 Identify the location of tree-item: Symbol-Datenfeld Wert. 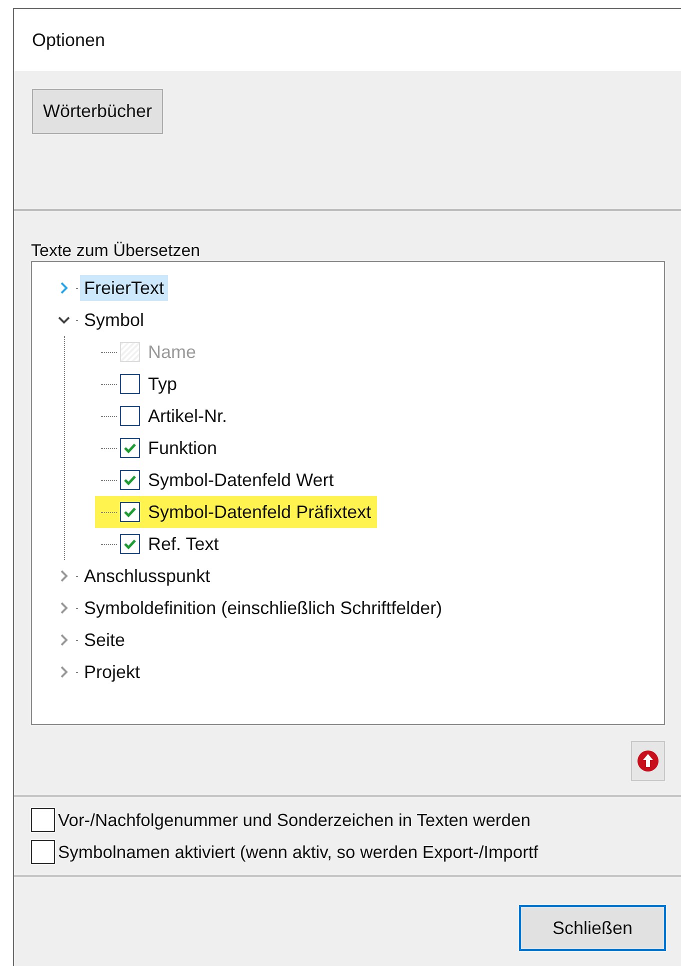
(241, 480).